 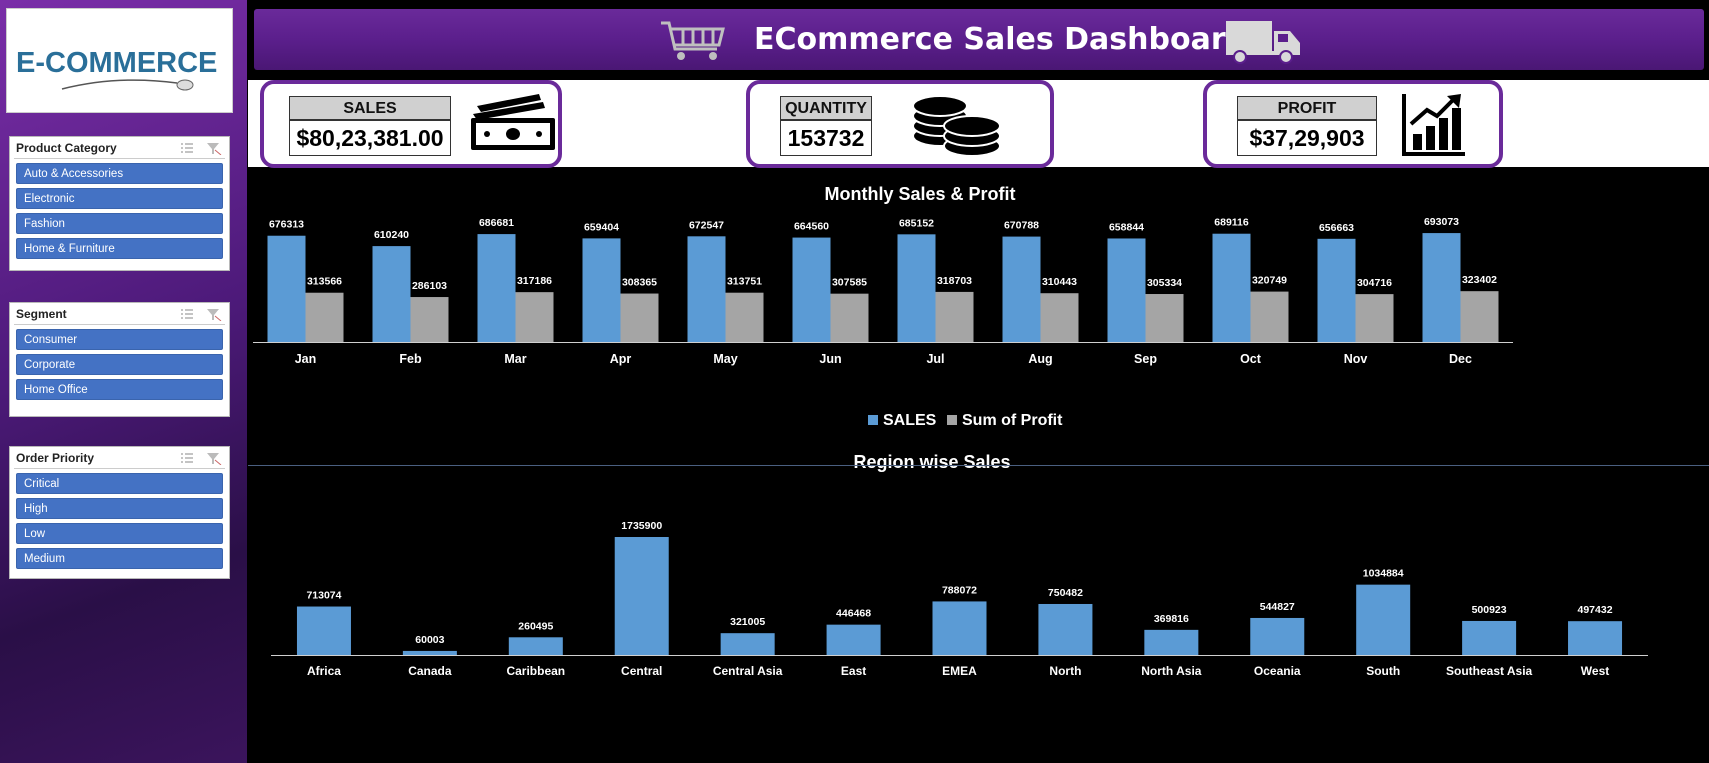 What do you see at coordinates (1433, 125) in the screenshot?
I see `bar-chart-growth-icon` at bounding box center [1433, 125].